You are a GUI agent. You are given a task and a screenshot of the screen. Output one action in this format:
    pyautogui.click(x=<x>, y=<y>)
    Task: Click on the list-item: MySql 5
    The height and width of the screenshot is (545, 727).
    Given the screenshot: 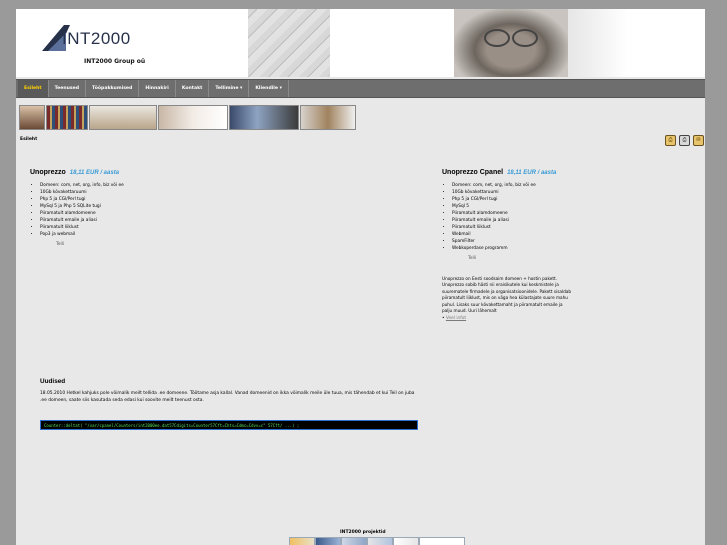 What is the action you would take?
    pyautogui.click(x=537, y=206)
    